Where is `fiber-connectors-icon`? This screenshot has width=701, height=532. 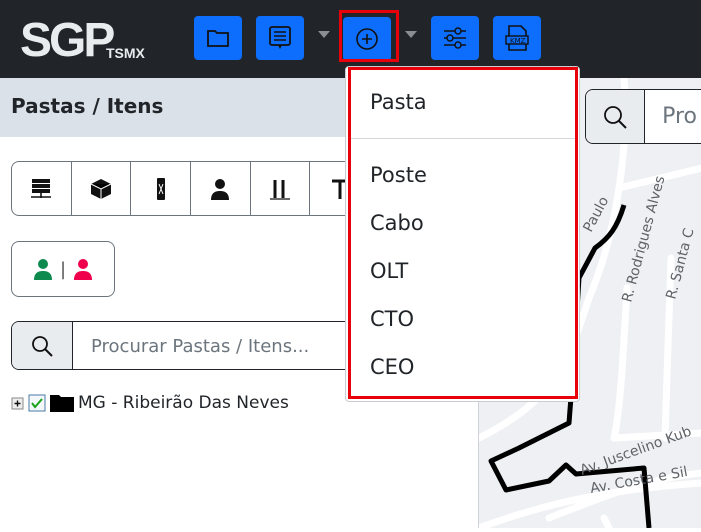 fiber-connectors-icon is located at coordinates (280, 189).